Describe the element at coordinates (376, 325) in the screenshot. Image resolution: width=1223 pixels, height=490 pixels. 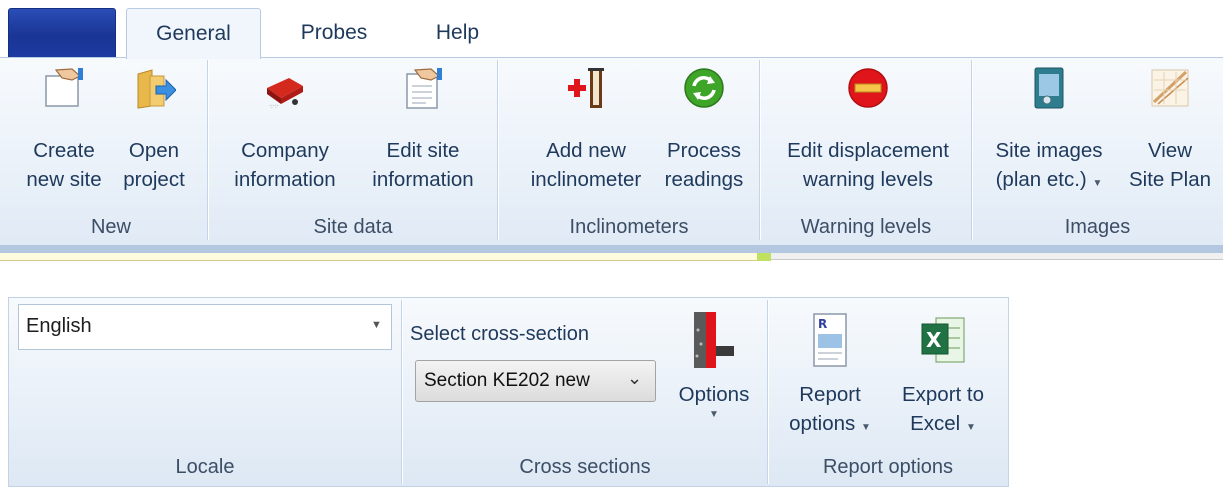
I see `chevron-down-icon: ▼` at that location.